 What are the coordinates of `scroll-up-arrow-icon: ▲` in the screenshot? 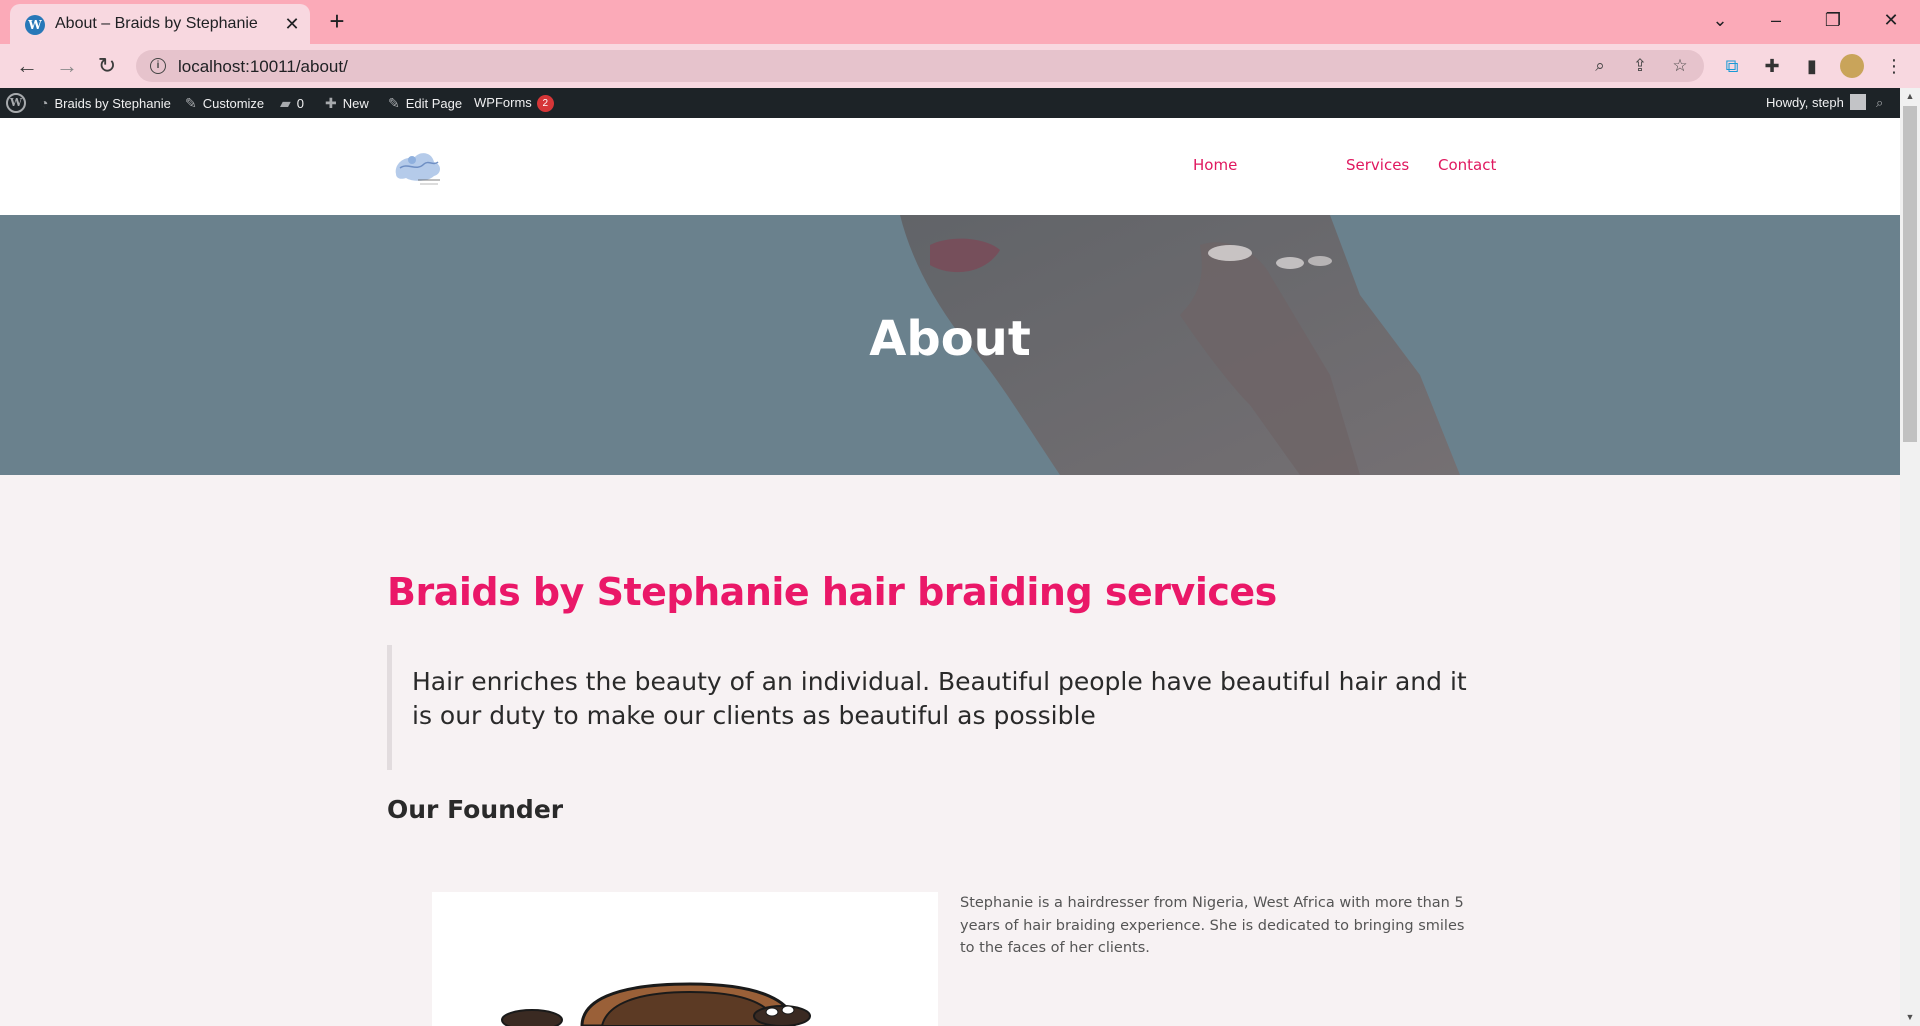 It's located at (1910, 96).